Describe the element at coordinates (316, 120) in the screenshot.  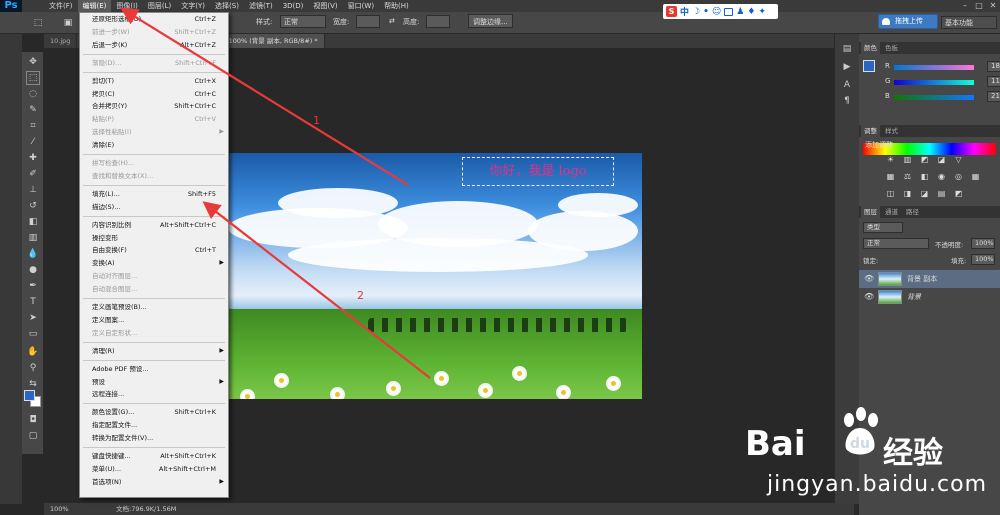
I see `annotation-label-1: 1` at that location.